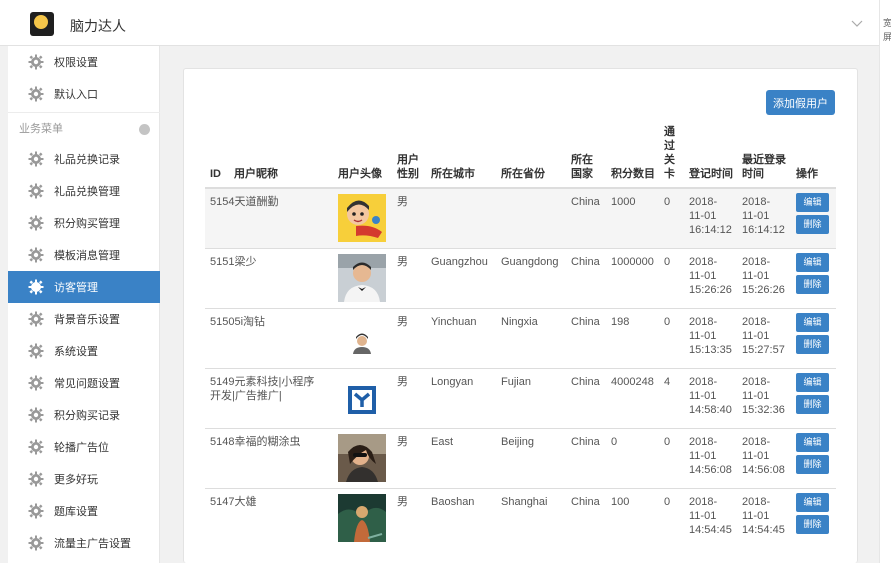 This screenshot has height=563, width=891. What do you see at coordinates (710, 397) in the screenshot?
I see `cell-reg-date: 2018- 11-01 14:58:40` at bounding box center [710, 397].